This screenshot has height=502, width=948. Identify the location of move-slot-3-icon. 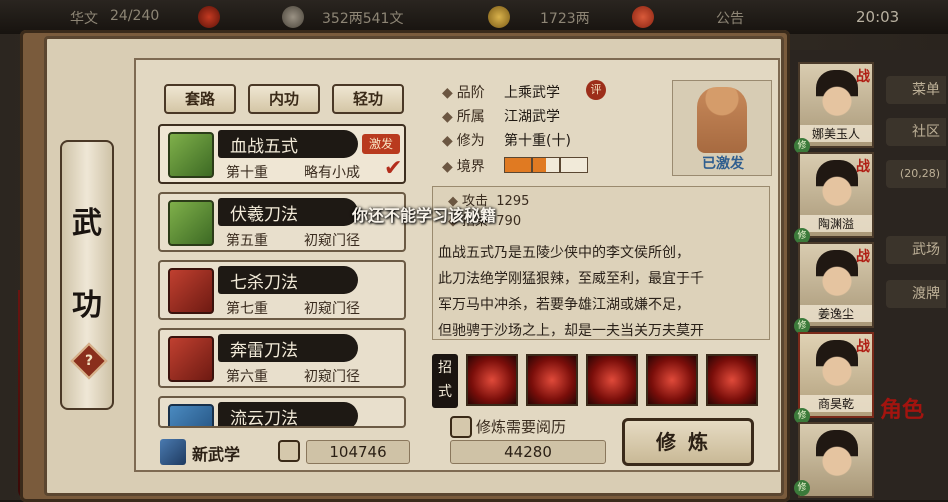
(612, 380).